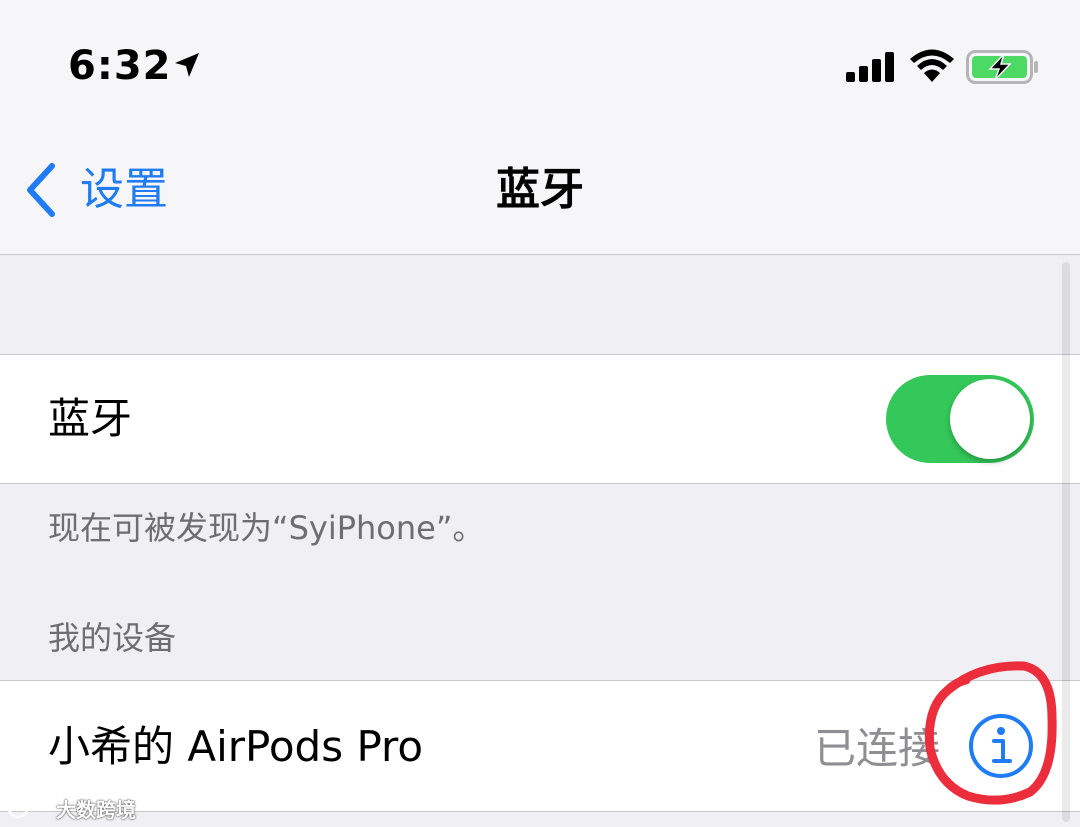  Describe the element at coordinates (990, 419) in the screenshot. I see `toggle-knob` at that location.